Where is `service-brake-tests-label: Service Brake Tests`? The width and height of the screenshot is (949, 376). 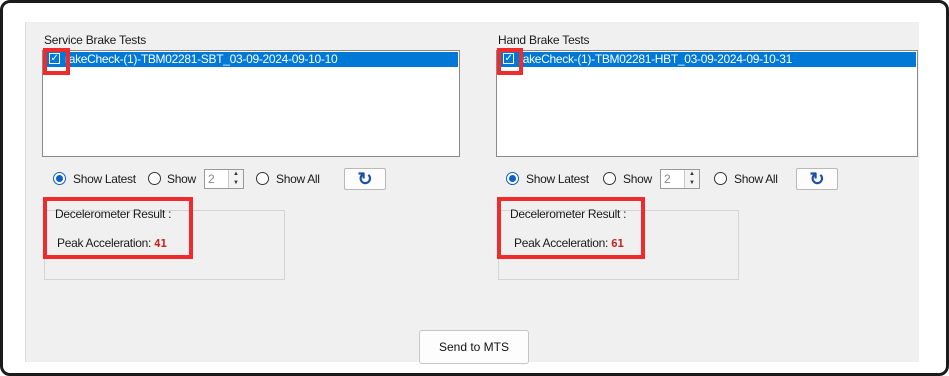 service-brake-tests-label: Service Brake Tests is located at coordinates (95, 40).